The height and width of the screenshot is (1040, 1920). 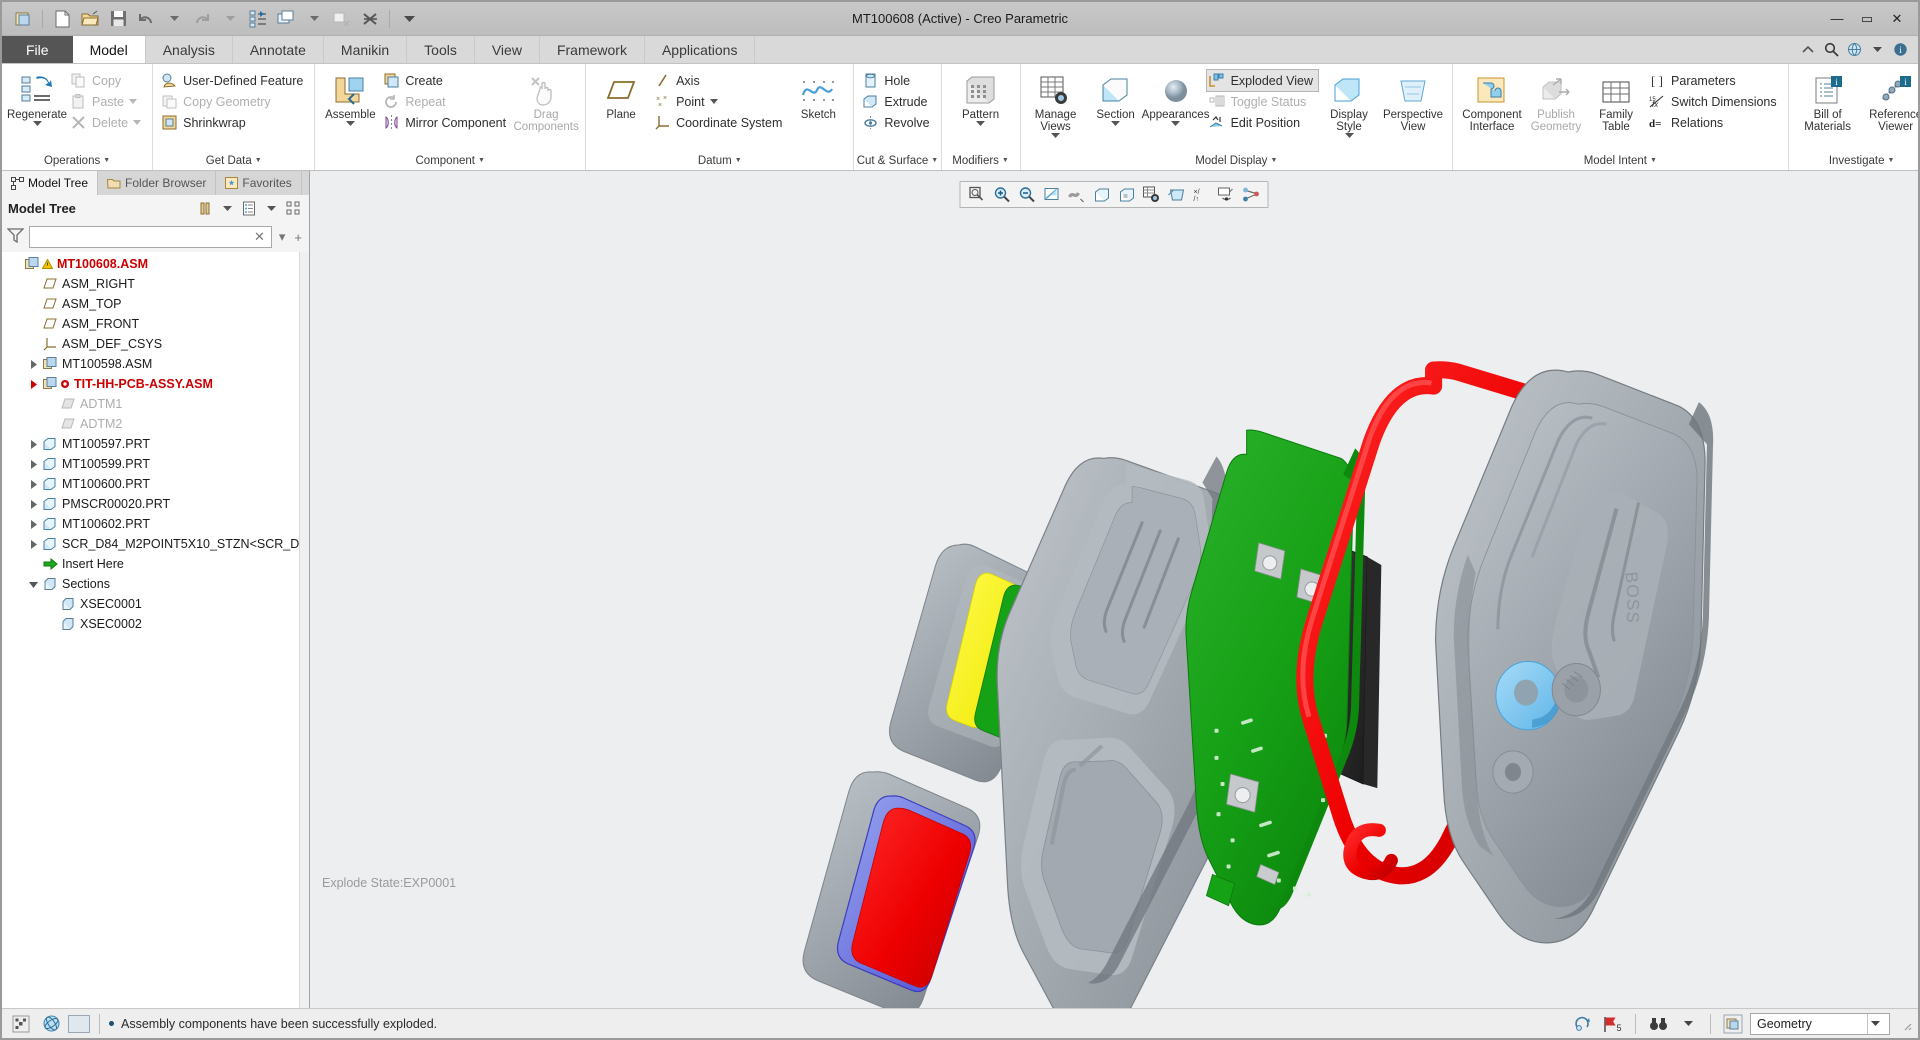 I want to click on copy-button: Copy, so click(x=107, y=80).